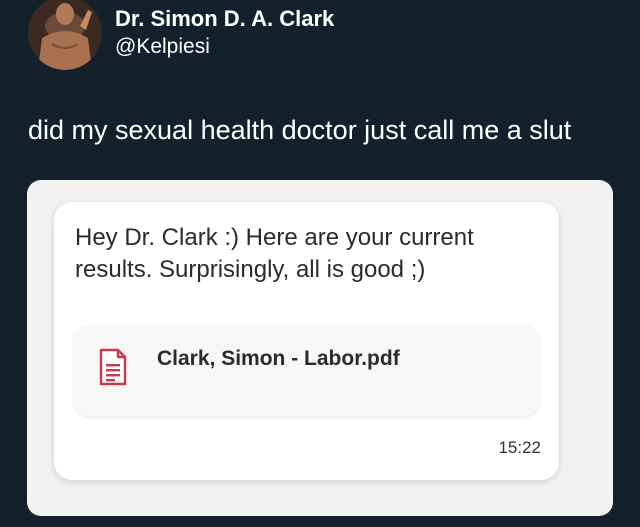 The height and width of the screenshot is (527, 640). Describe the element at coordinates (278, 358) in the screenshot. I see `attachment-file-name: Clark, Simon - Labor.pdf` at that location.